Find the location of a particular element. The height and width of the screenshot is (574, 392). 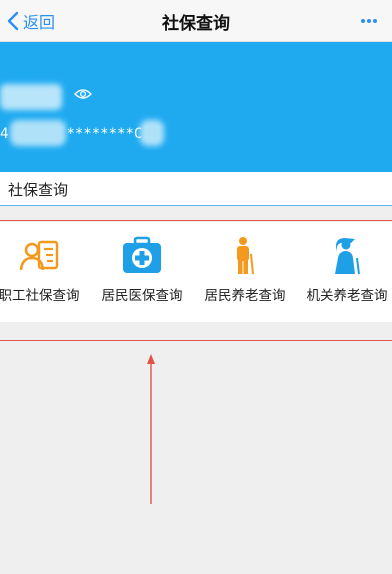

id-prefix: 4 is located at coordinates (4, 134).